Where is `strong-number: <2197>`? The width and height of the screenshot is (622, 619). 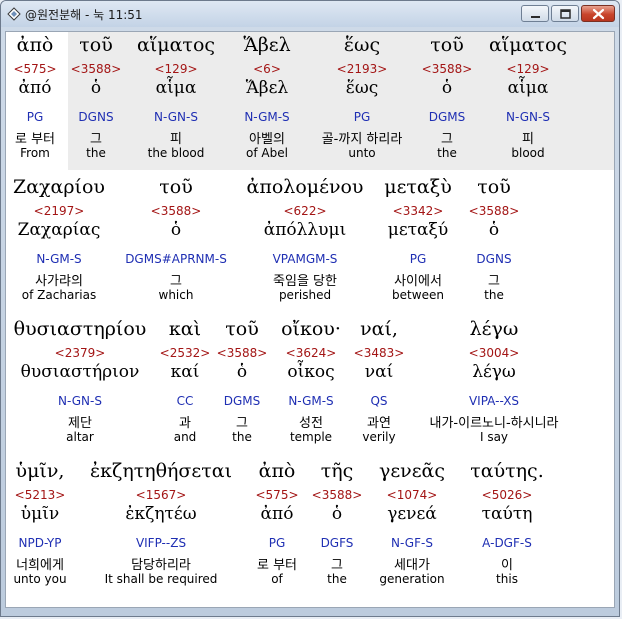
strong-number: <2197> is located at coordinates (59, 211).